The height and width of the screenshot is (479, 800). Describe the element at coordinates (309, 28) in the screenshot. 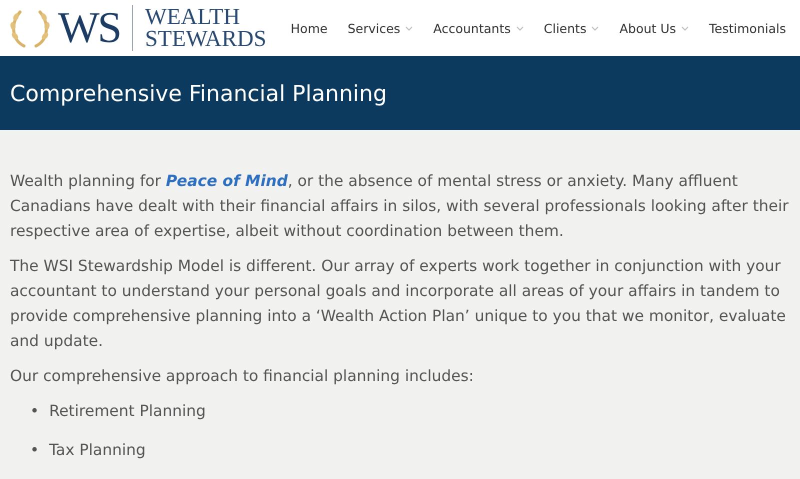

I see `nav-link: Home` at that location.